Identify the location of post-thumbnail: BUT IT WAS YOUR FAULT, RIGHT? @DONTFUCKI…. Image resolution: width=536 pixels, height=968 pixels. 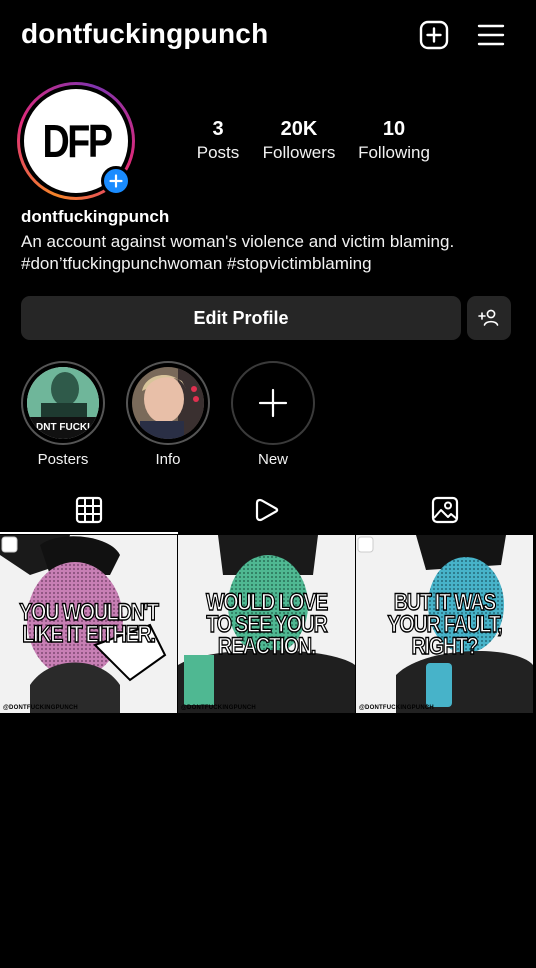
(444, 624).